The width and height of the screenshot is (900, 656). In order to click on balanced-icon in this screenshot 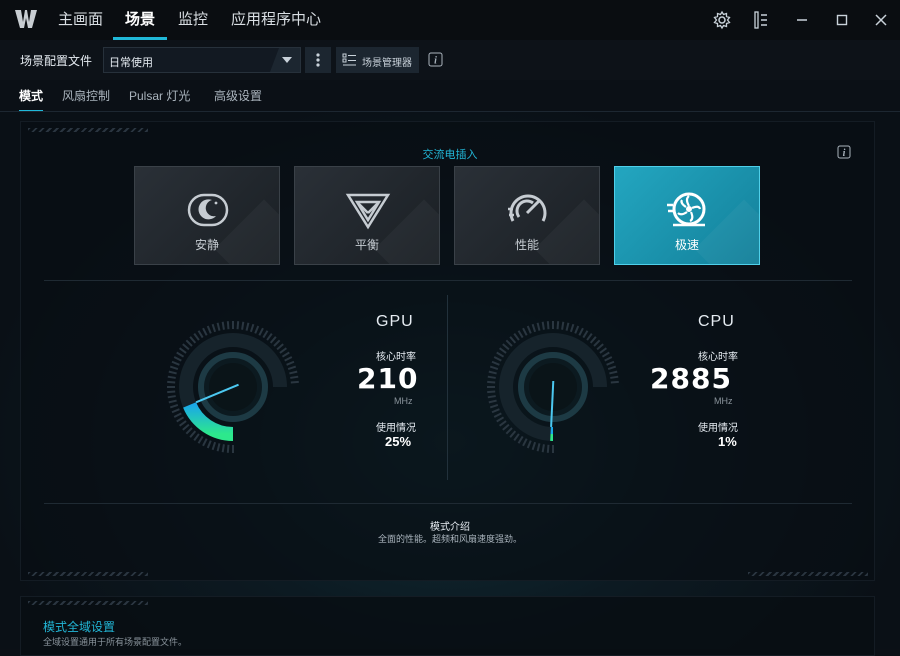, I will do `click(368, 210)`.